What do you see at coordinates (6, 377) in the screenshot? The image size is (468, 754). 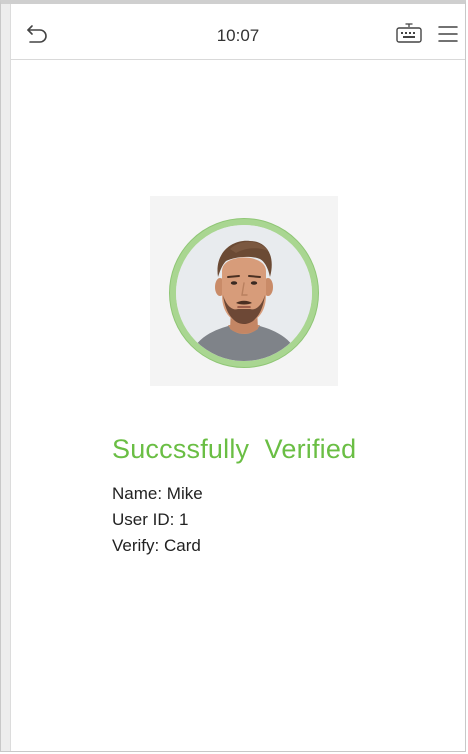 I see `left-edge-bar` at bounding box center [6, 377].